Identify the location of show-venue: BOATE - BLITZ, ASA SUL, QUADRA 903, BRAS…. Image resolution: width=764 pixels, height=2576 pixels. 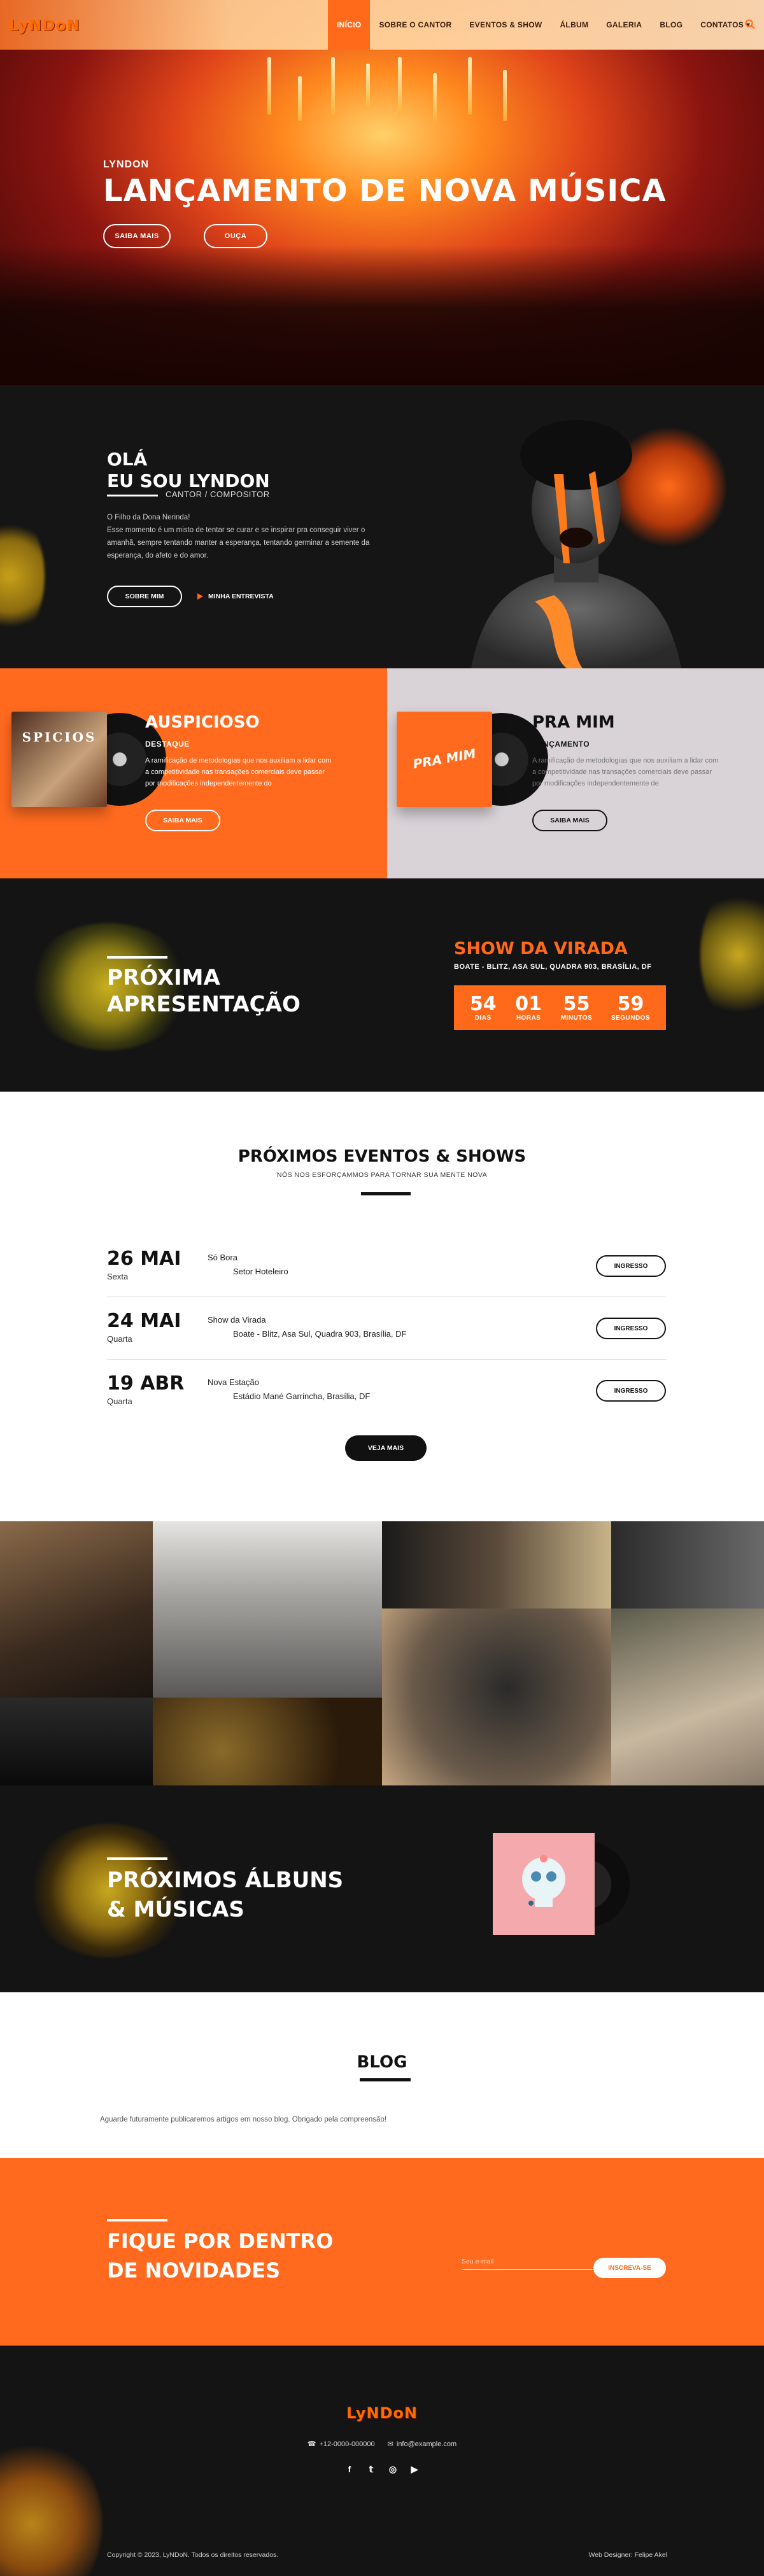
(553, 967).